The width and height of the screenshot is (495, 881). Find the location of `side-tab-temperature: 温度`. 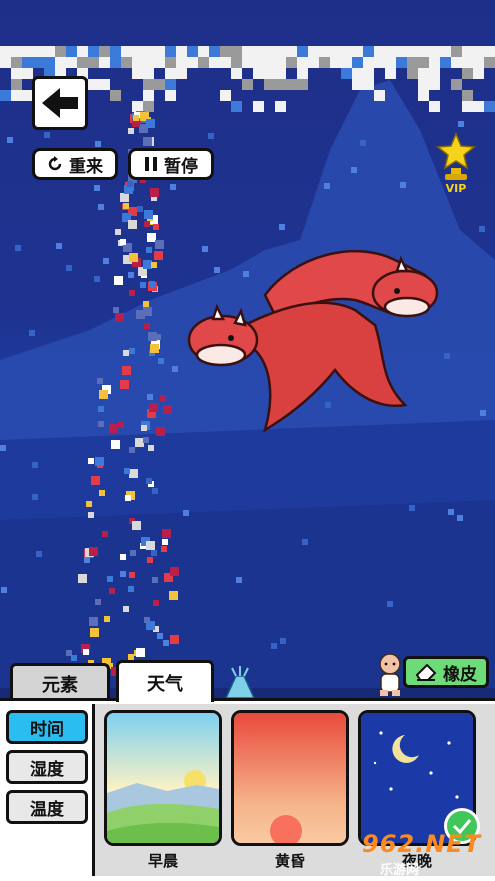

side-tab-temperature: 温度 is located at coordinates (47, 807).